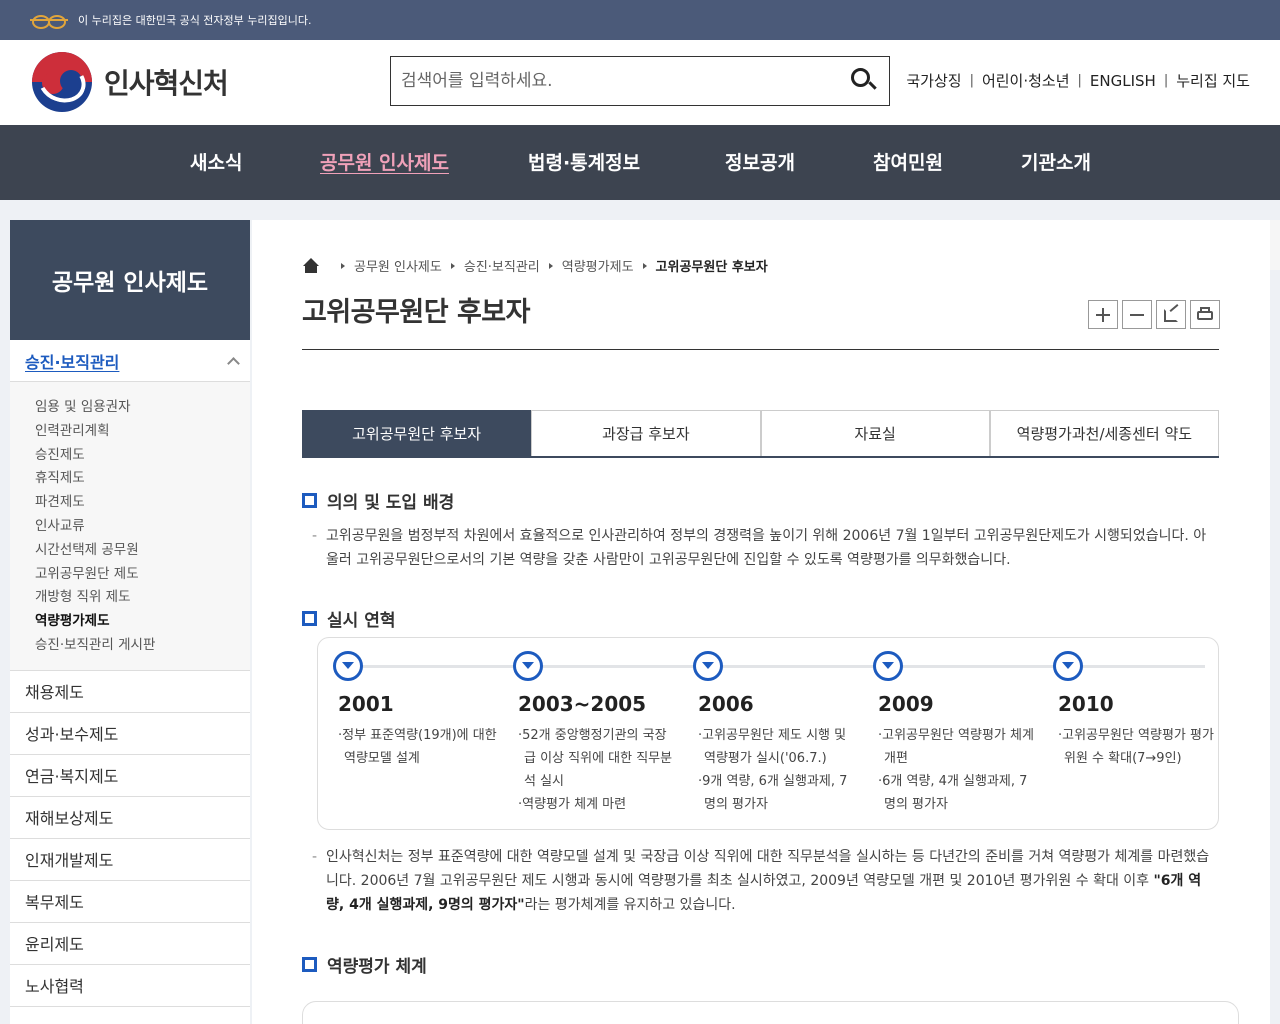  I want to click on breadcrumb: 공무원 인사제도 승진·보직관리 역량평가제도 고위공무원단 후보자, so click(535, 265).